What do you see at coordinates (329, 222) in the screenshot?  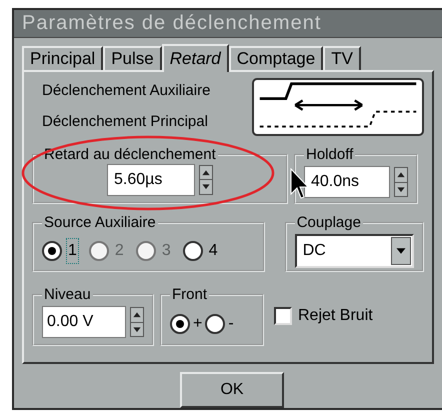 I see `group-label: Couplage` at bounding box center [329, 222].